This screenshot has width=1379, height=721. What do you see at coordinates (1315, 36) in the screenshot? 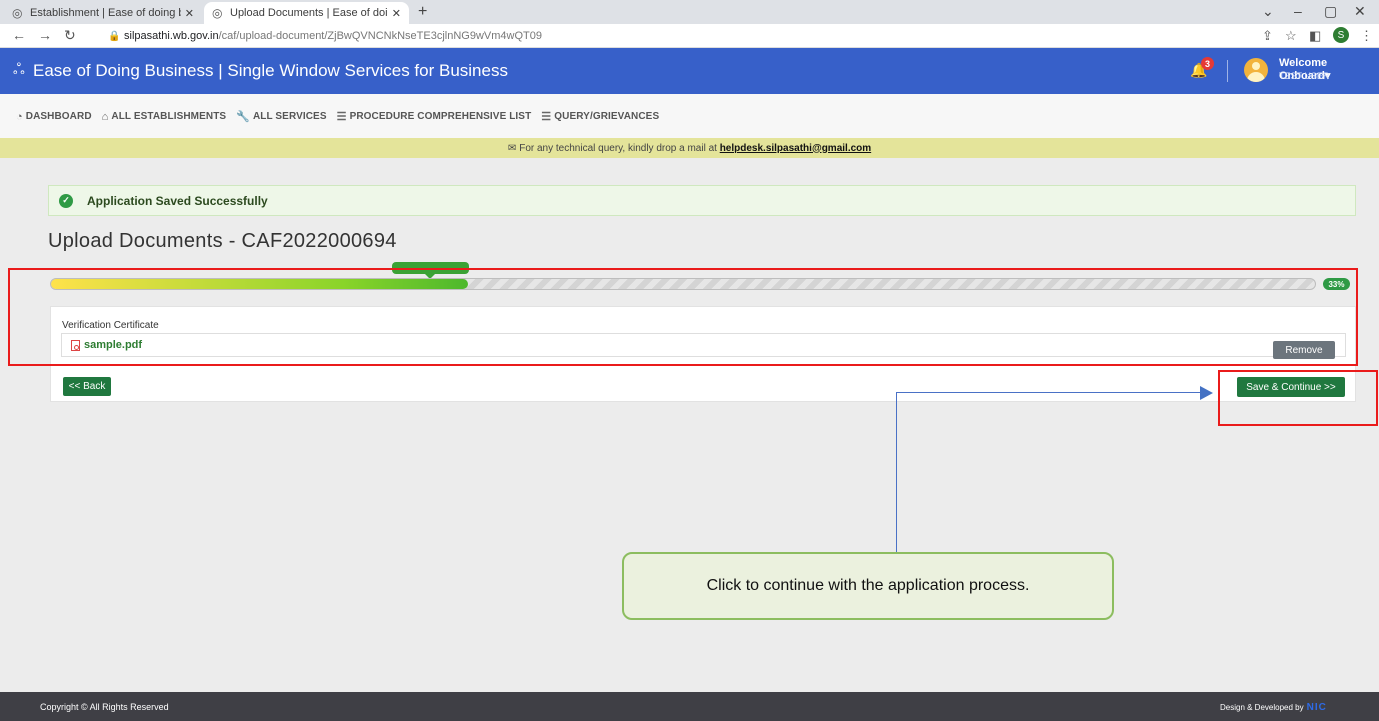
I see `side-panel-icon: ◧` at bounding box center [1315, 36].